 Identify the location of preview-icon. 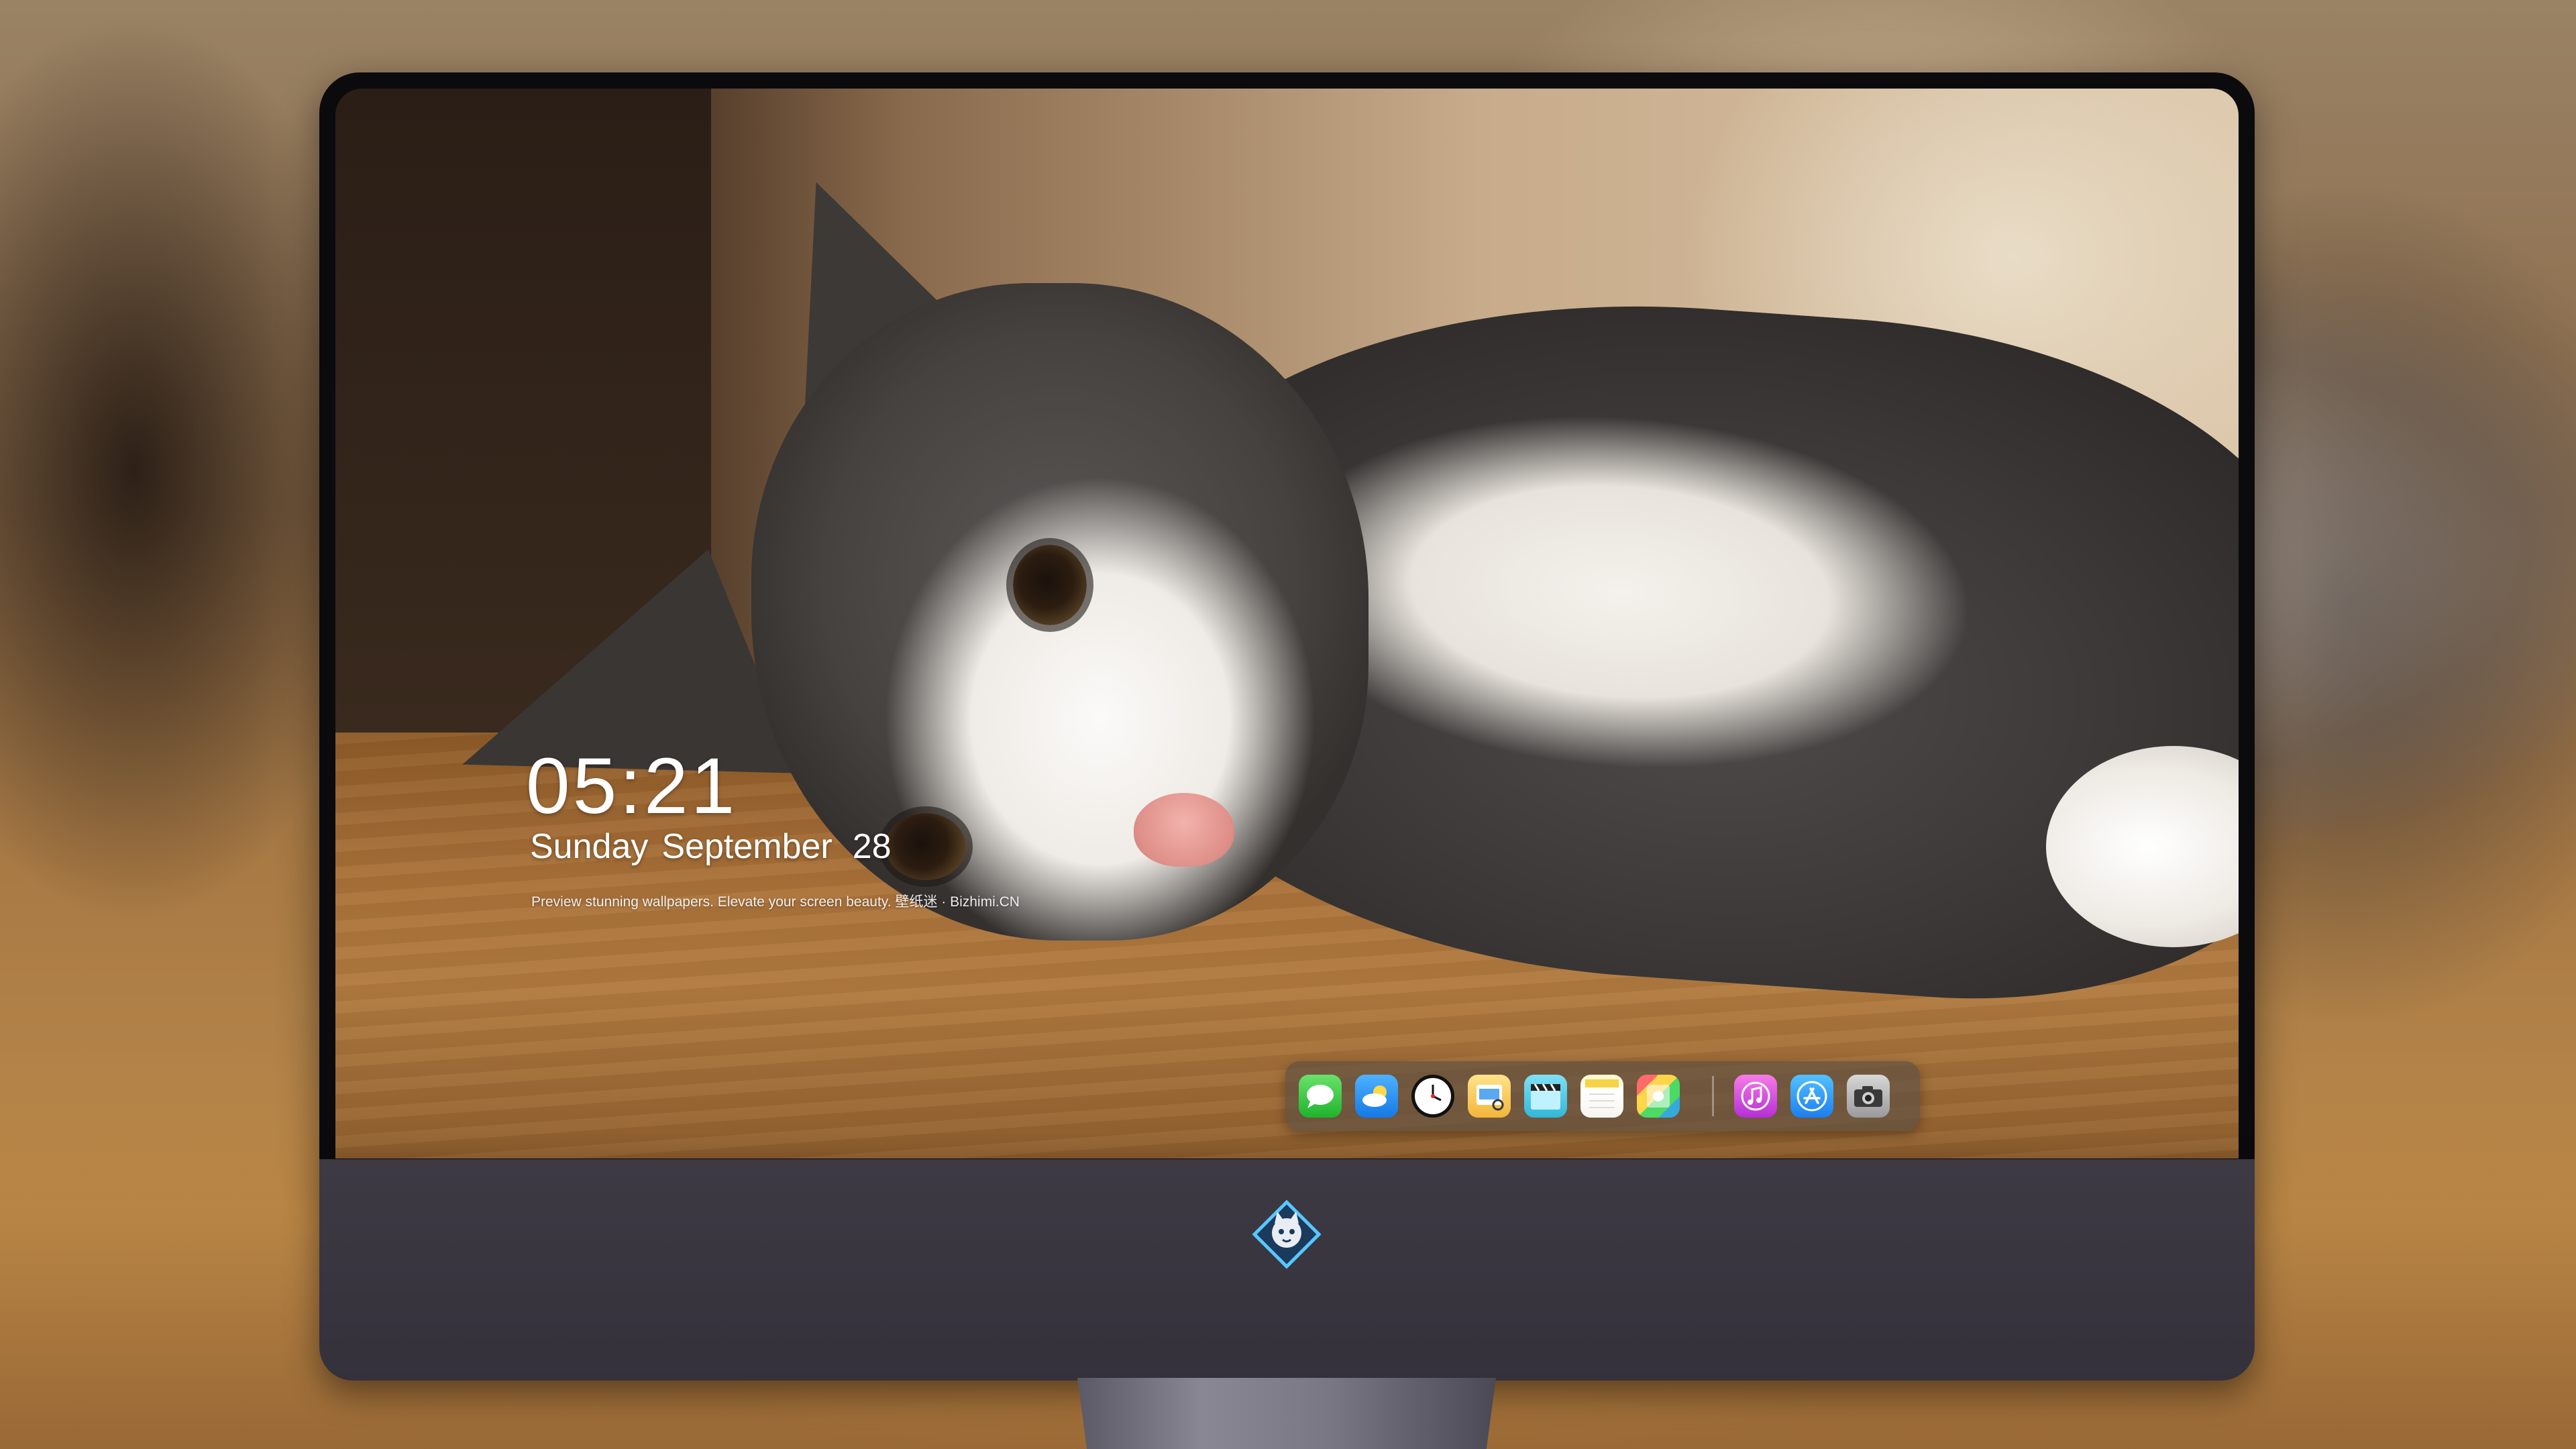
(1489, 1096).